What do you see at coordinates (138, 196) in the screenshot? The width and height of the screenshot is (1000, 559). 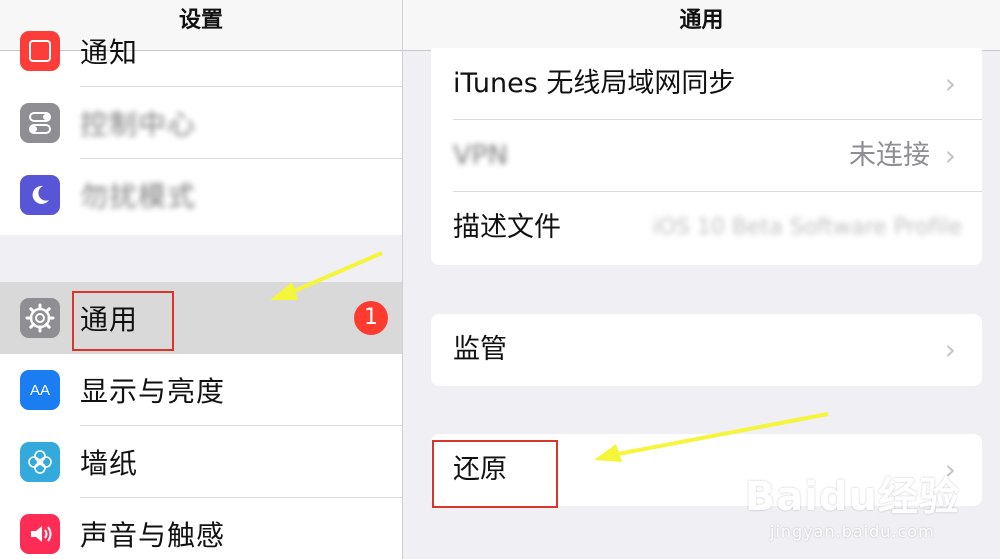 I see `sidebar-item-label: 勿扰模式` at bounding box center [138, 196].